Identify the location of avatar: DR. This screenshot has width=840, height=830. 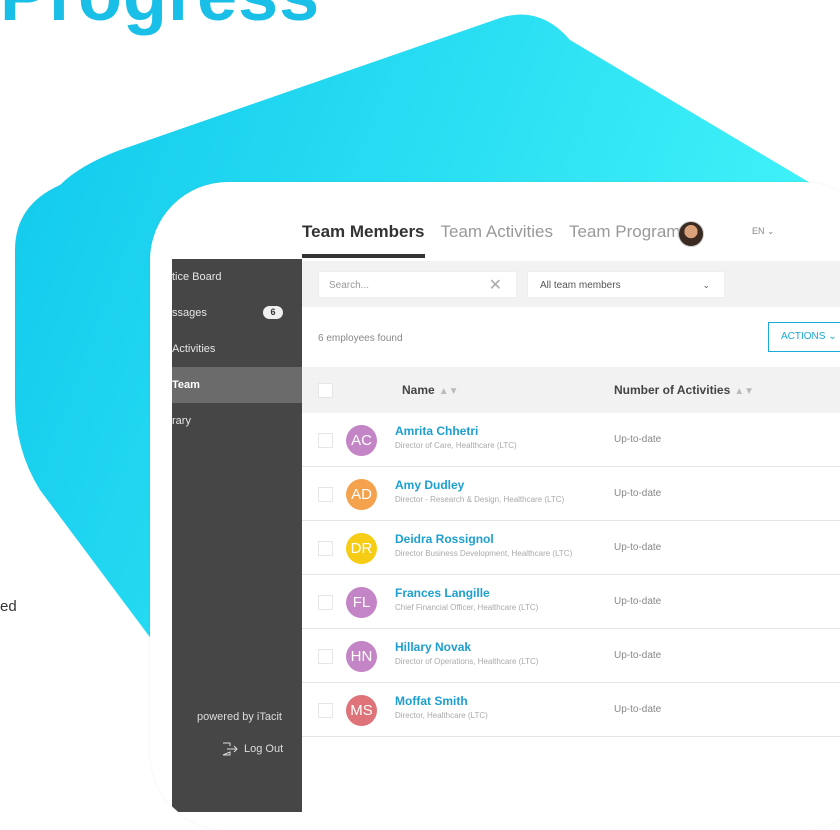
(361, 548).